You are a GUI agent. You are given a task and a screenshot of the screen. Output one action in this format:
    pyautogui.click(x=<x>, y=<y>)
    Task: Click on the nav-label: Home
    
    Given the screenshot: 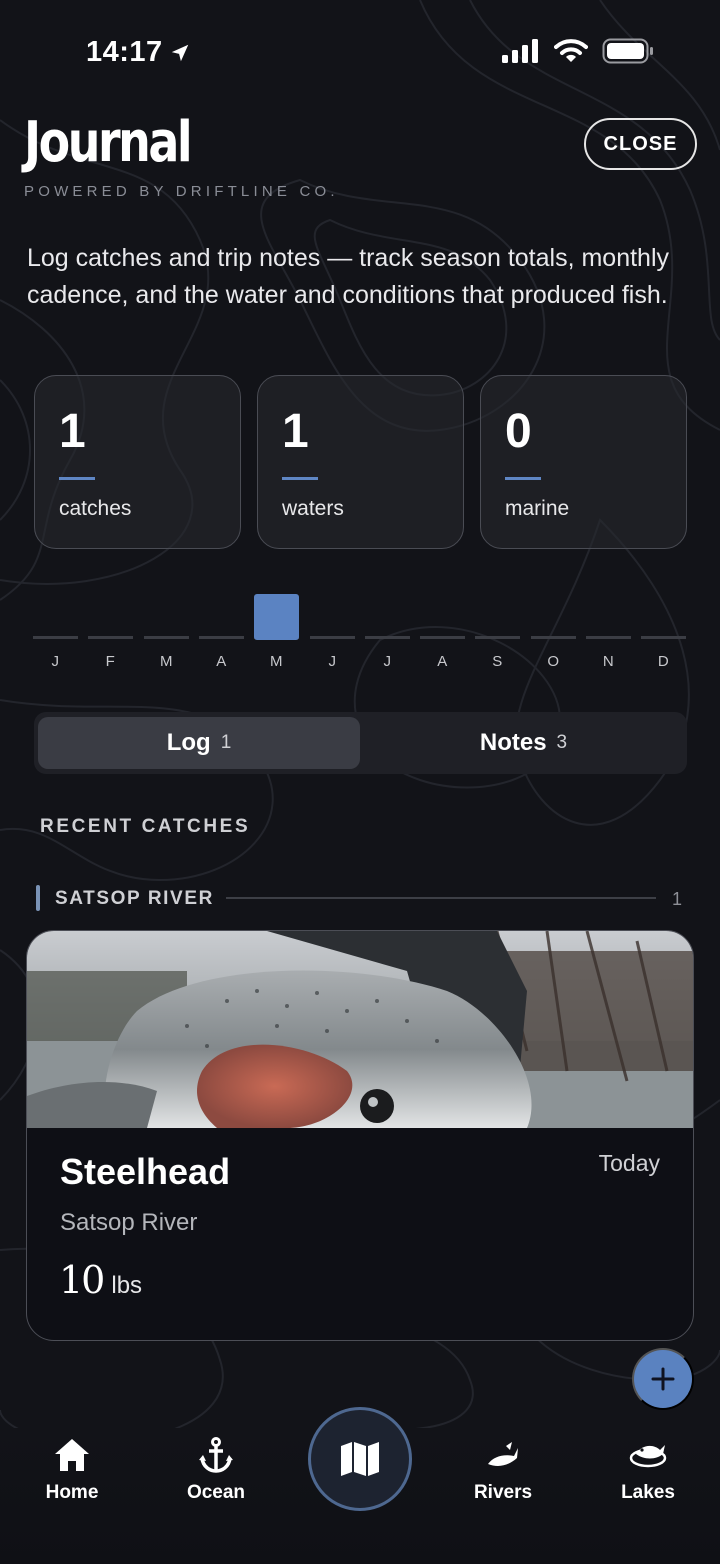 What is the action you would take?
    pyautogui.click(x=72, y=1492)
    